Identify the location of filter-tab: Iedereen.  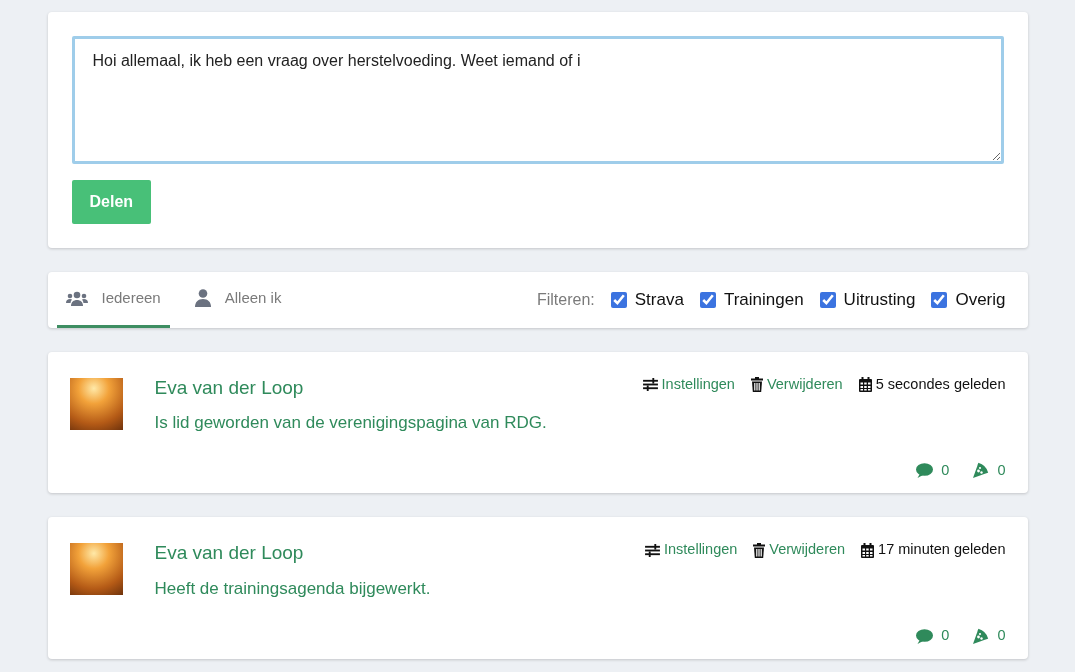
(113, 300).